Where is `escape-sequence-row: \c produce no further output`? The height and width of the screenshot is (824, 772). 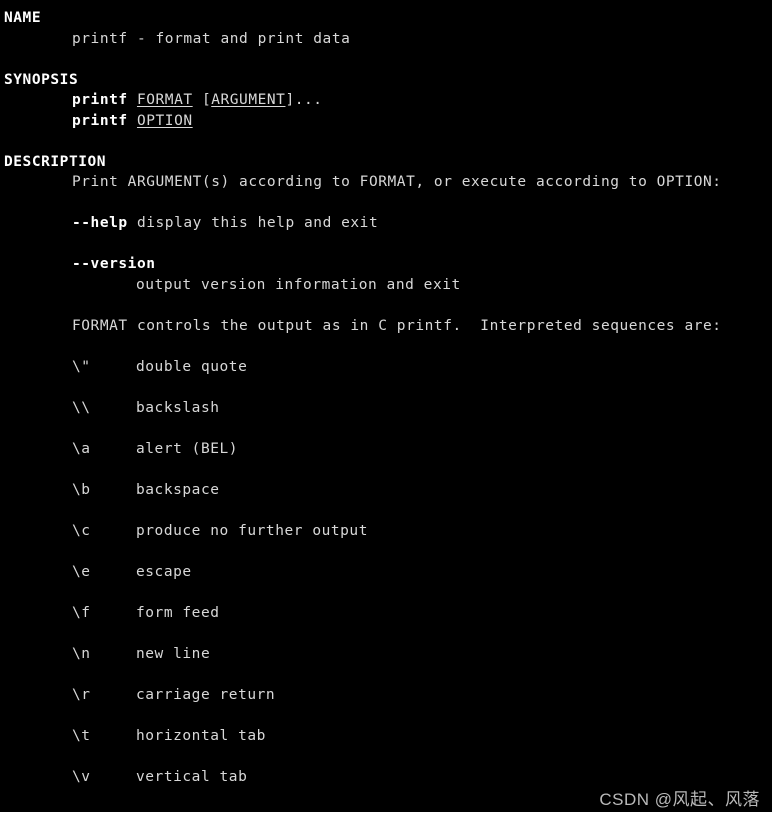 escape-sequence-row: \c produce no further output is located at coordinates (386, 531).